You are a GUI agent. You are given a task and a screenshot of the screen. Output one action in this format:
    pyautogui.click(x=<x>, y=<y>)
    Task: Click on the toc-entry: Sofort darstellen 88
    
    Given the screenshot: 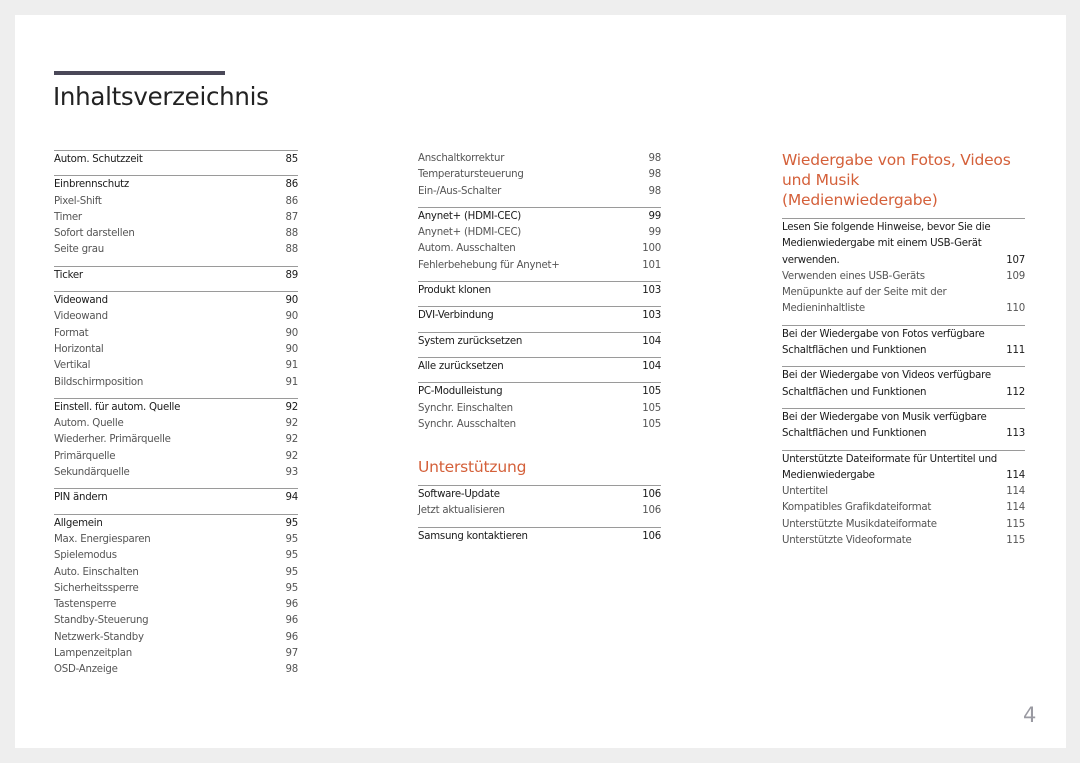 What is the action you would take?
    pyautogui.click(x=176, y=234)
    